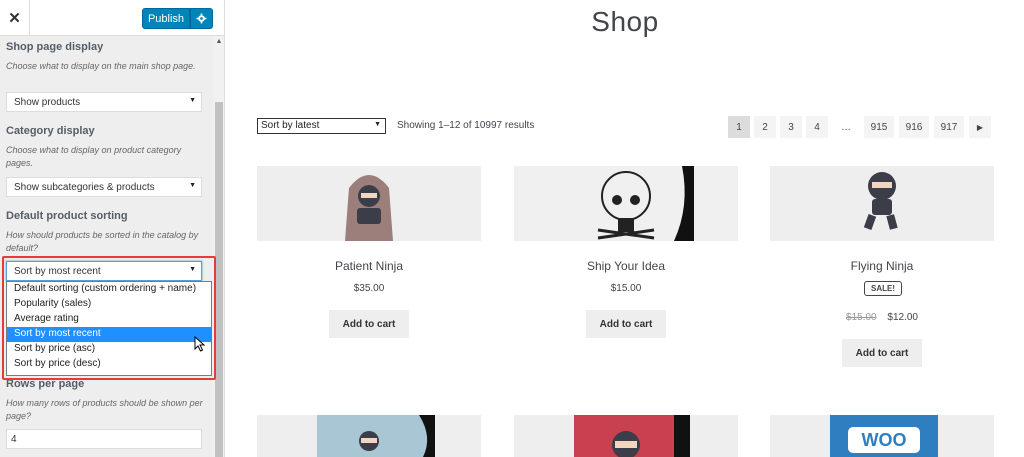 The height and width of the screenshot is (457, 1024). Describe the element at coordinates (817, 127) in the screenshot. I see `pagination-page: 4` at that location.